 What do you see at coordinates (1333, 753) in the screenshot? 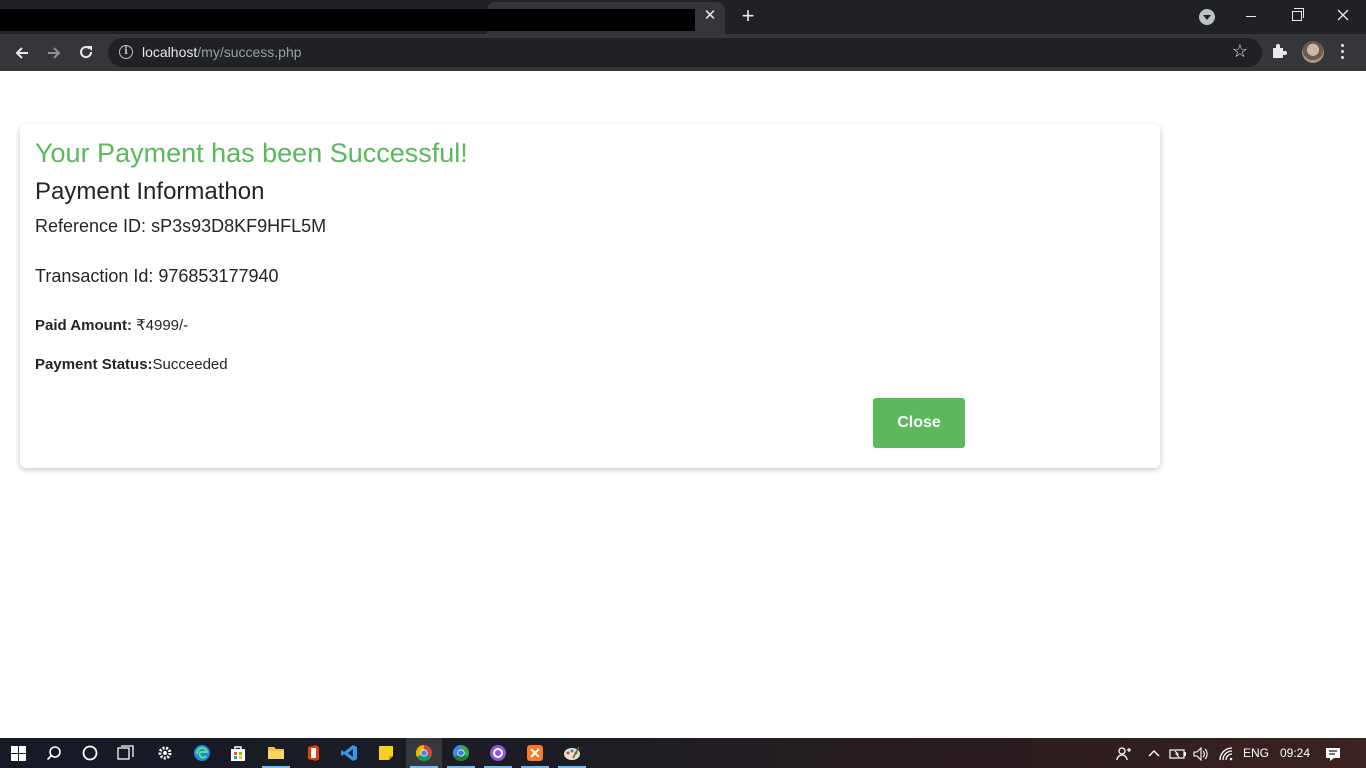
I see `notifications-icon` at bounding box center [1333, 753].